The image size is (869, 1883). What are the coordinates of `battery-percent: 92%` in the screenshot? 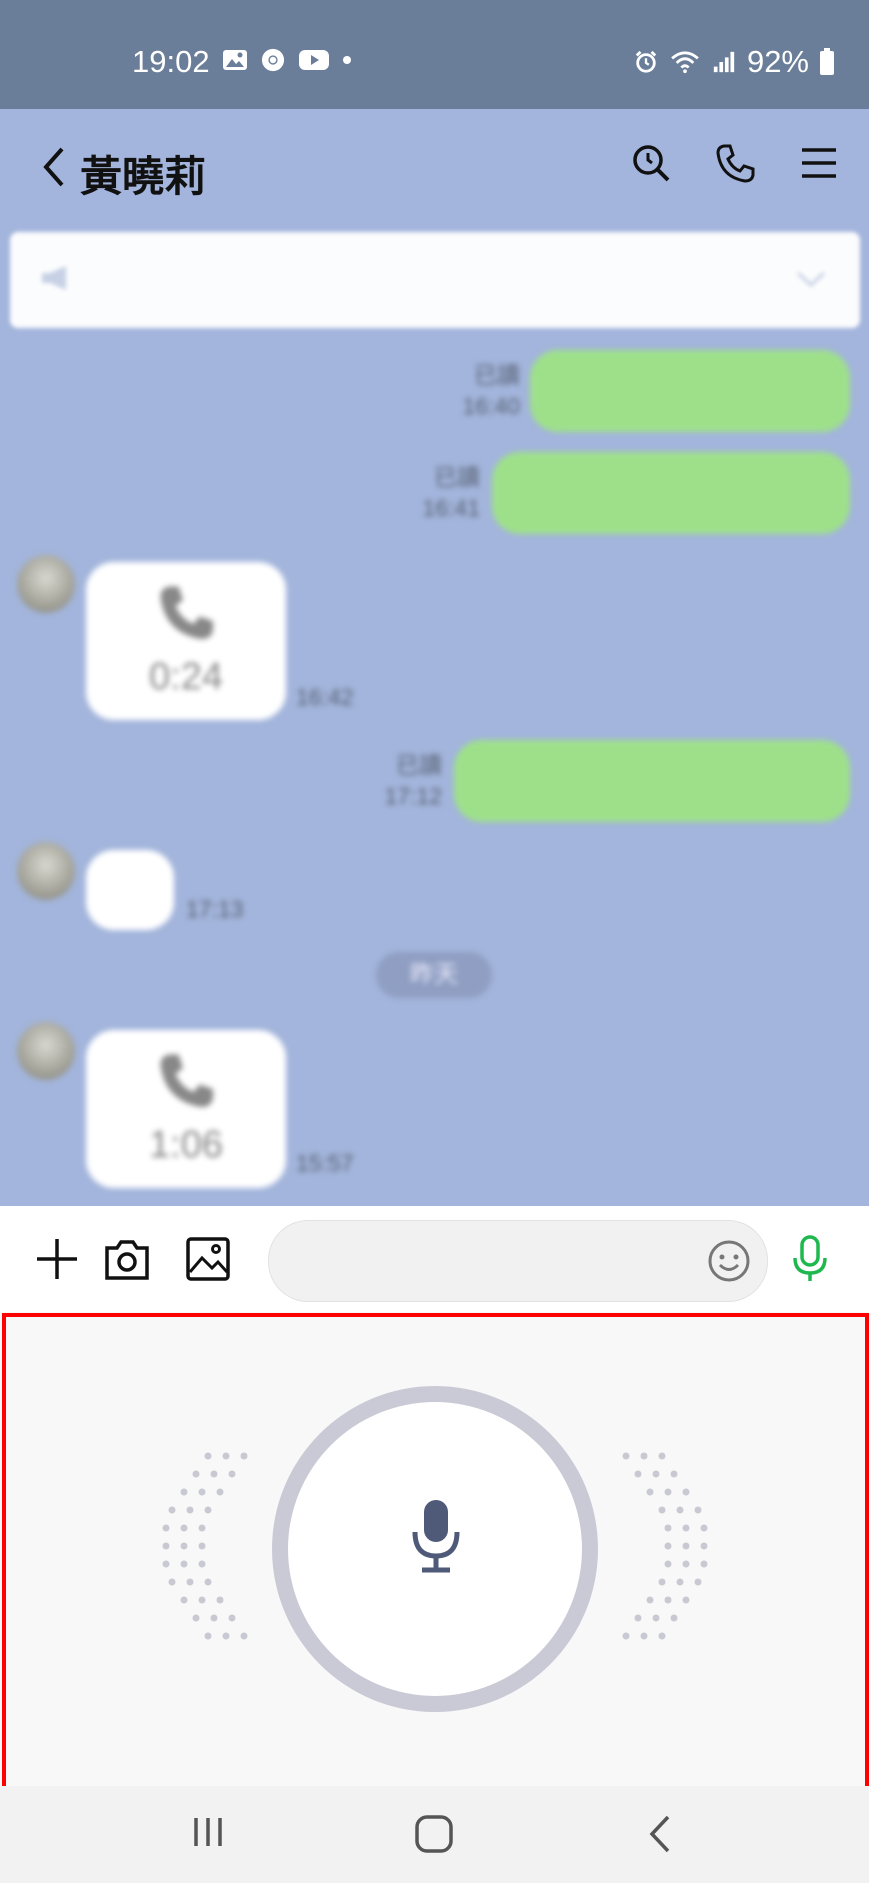 It's located at (777, 61).